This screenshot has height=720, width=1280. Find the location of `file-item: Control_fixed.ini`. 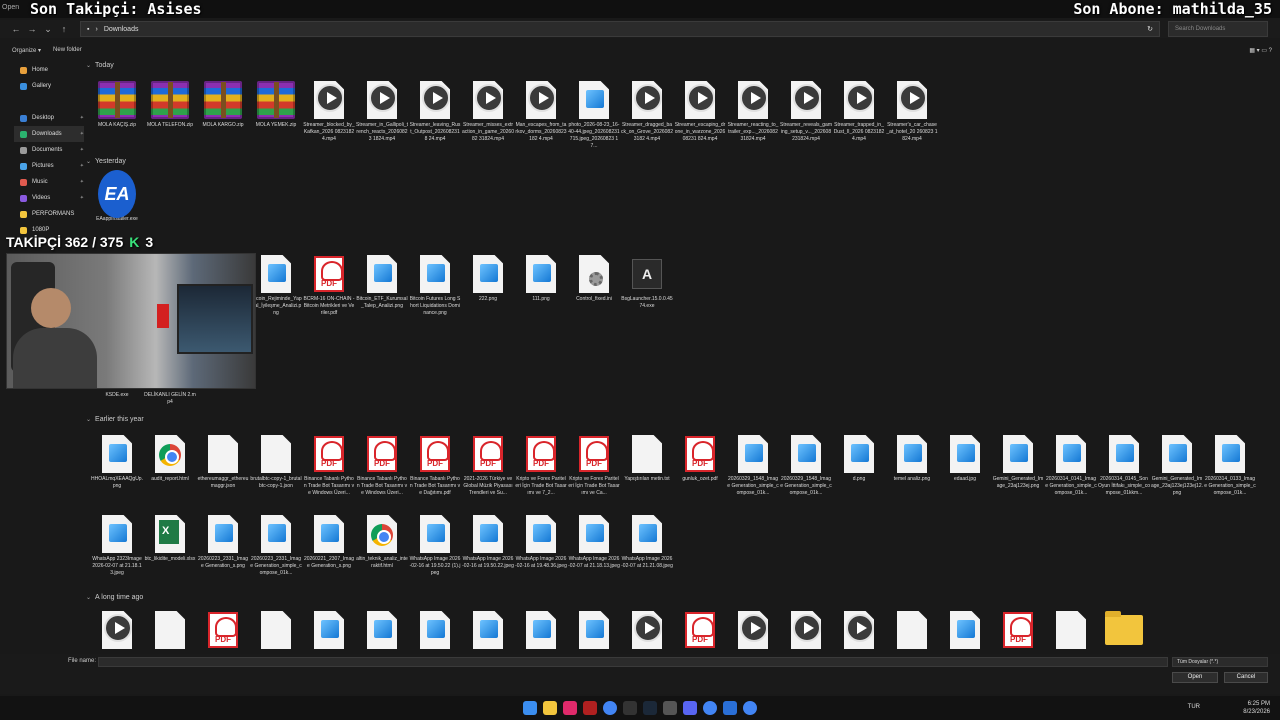

file-item: Control_fixed.ini is located at coordinates (594, 278).